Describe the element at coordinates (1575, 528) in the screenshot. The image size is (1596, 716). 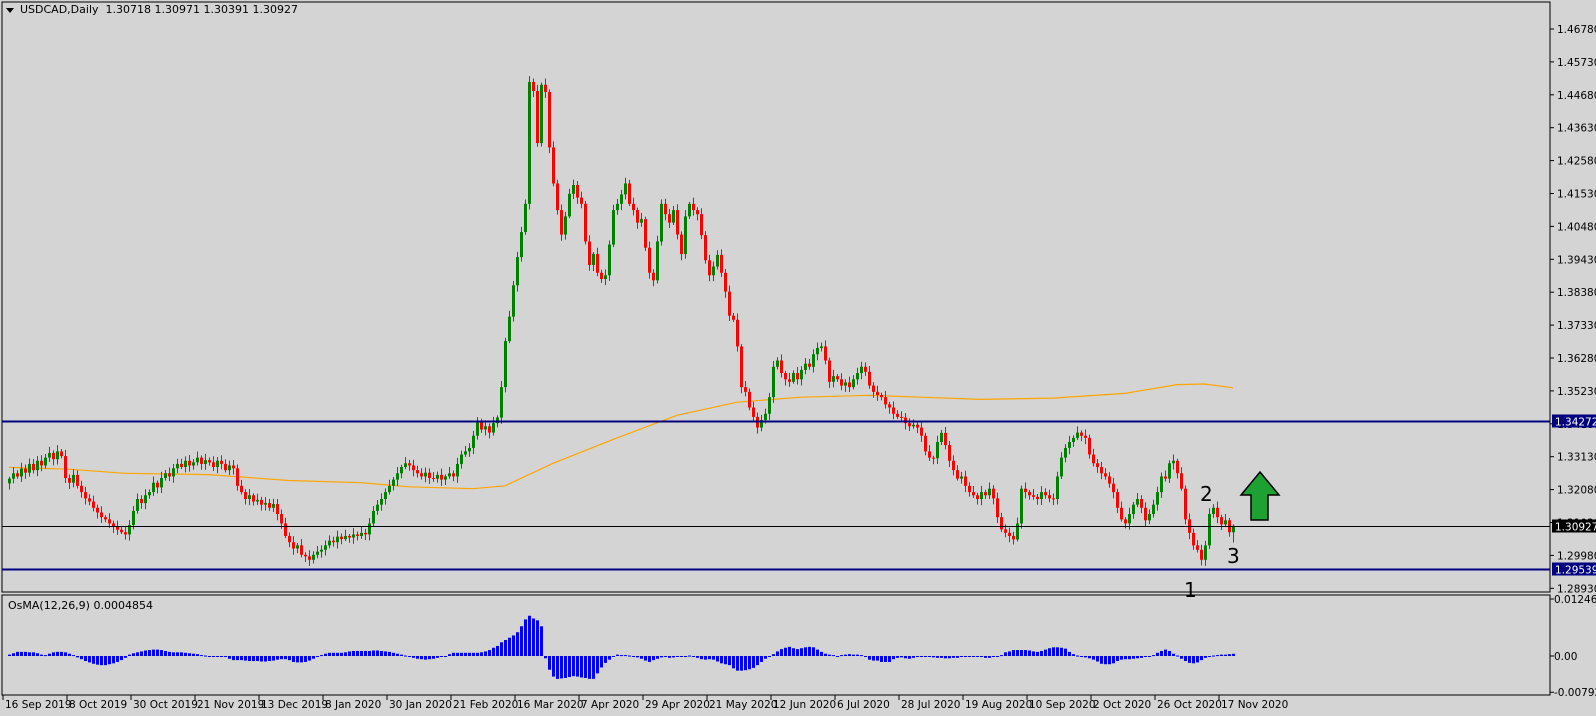
I see `price-label-text: 1.30927` at that location.